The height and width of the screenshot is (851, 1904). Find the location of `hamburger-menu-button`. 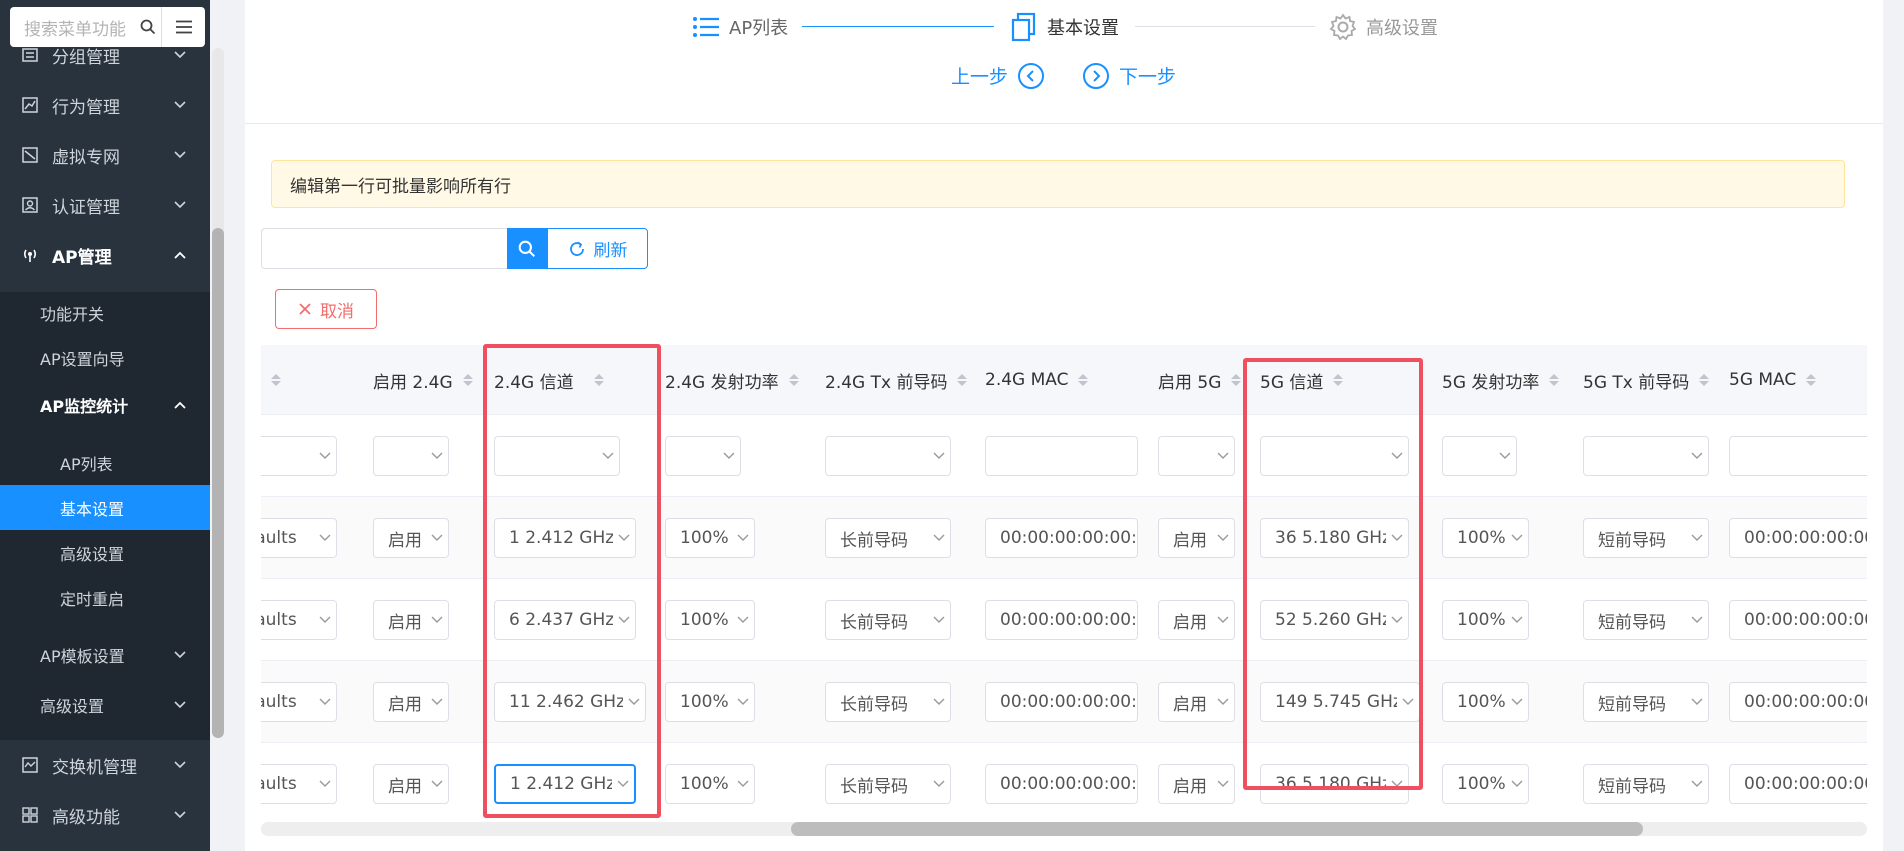

hamburger-menu-button is located at coordinates (183, 27).